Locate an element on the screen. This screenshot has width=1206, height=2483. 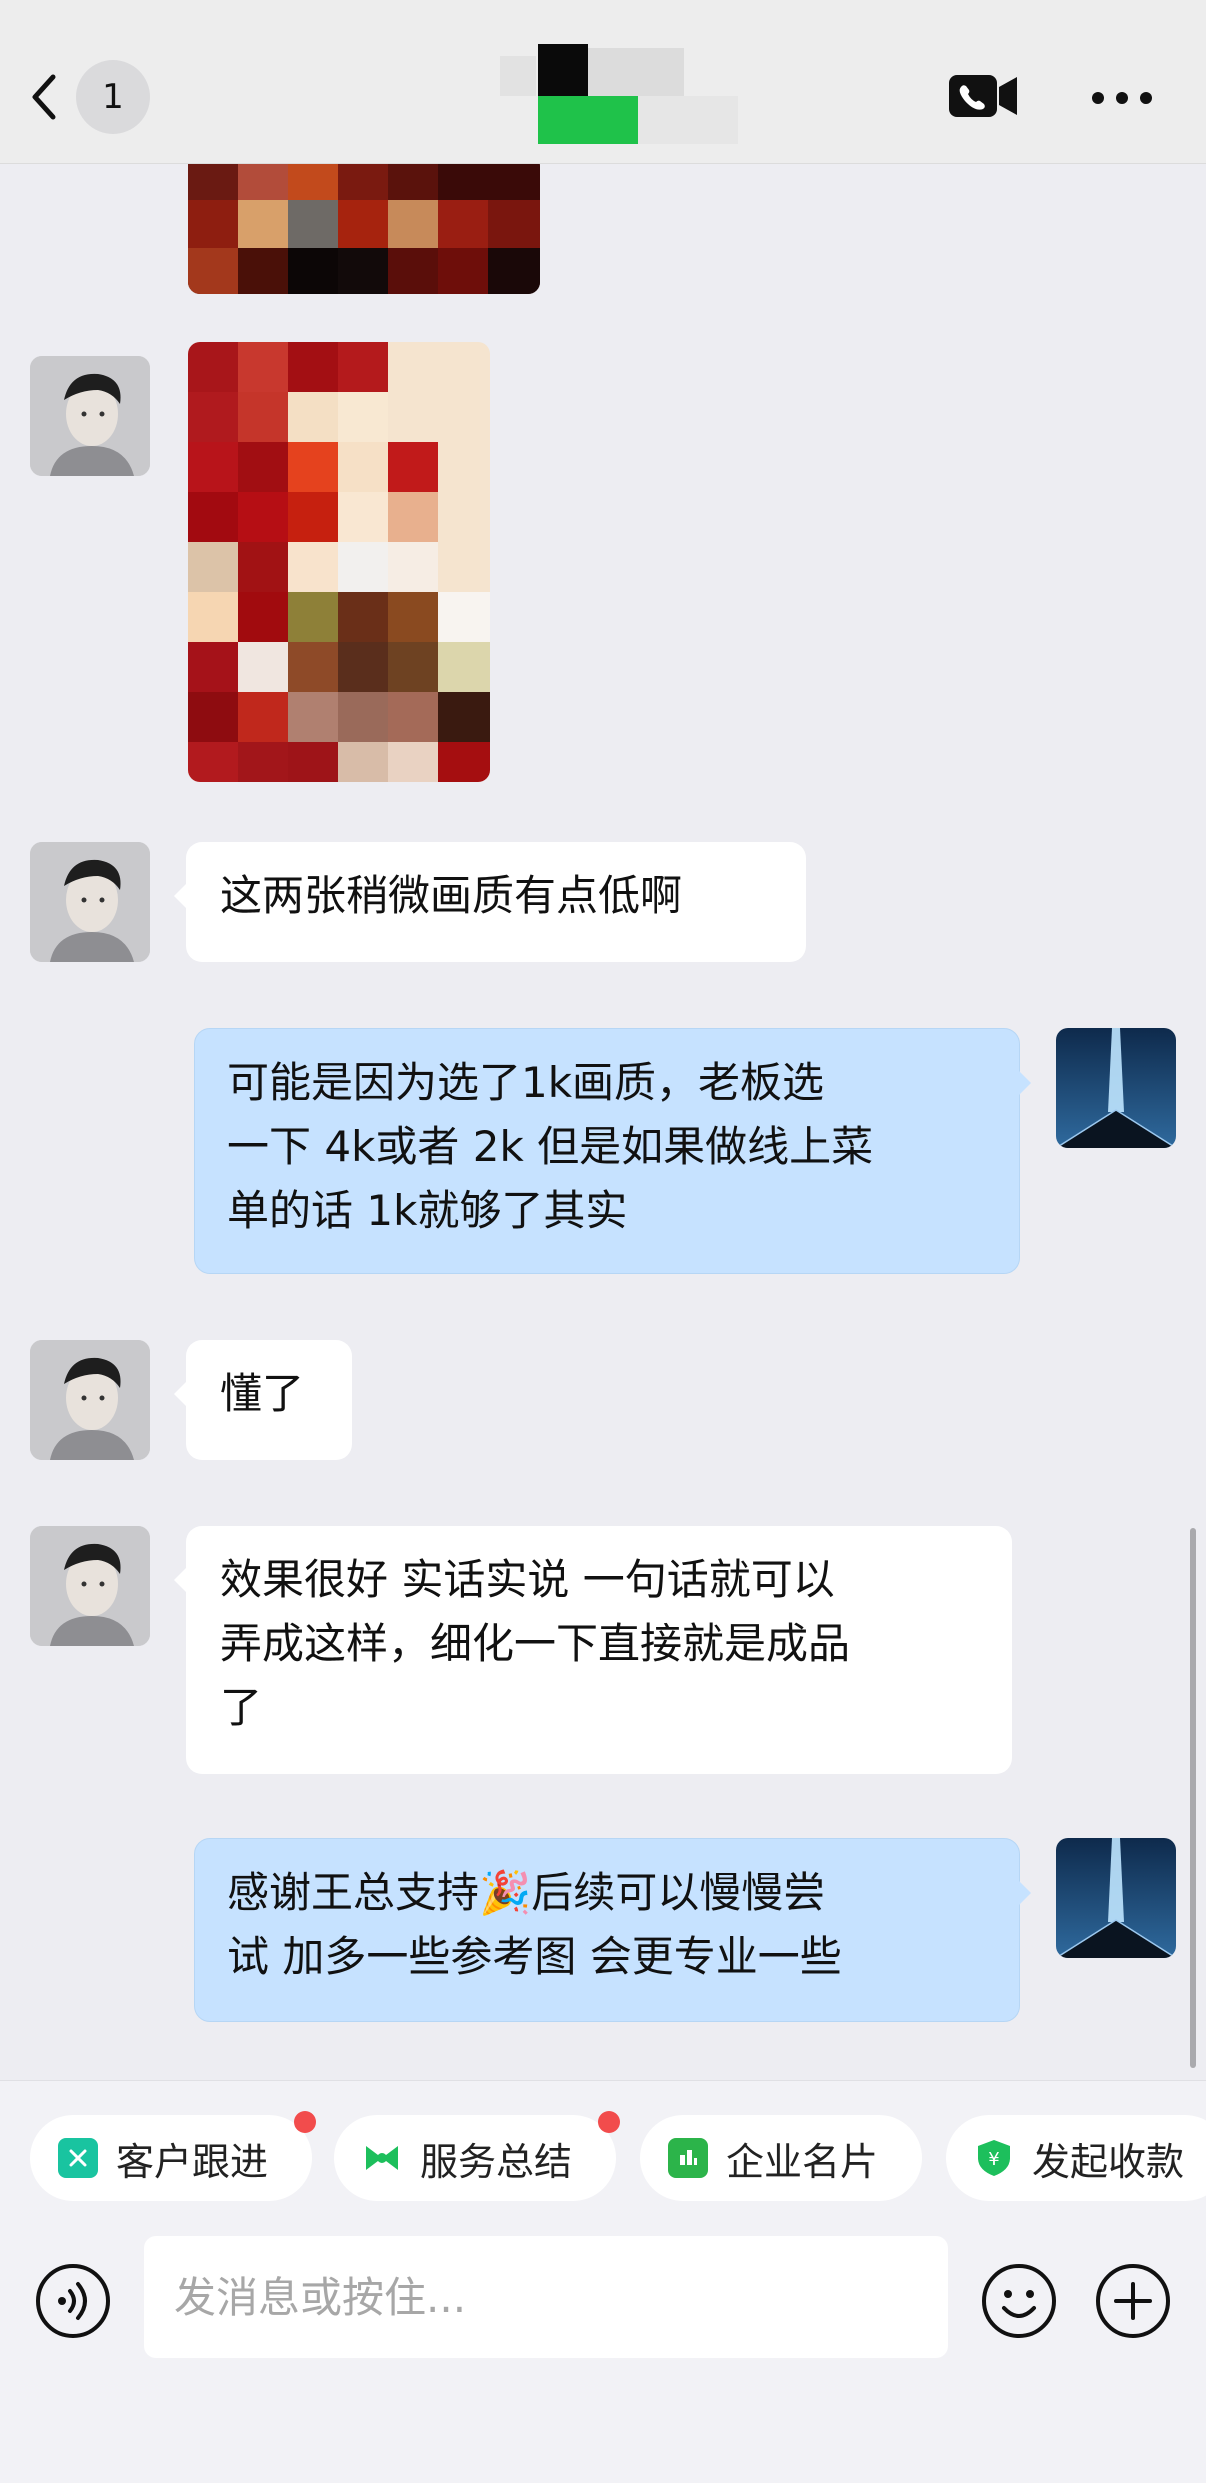
chip-label: 发起收款 is located at coordinates (1108, 2161).